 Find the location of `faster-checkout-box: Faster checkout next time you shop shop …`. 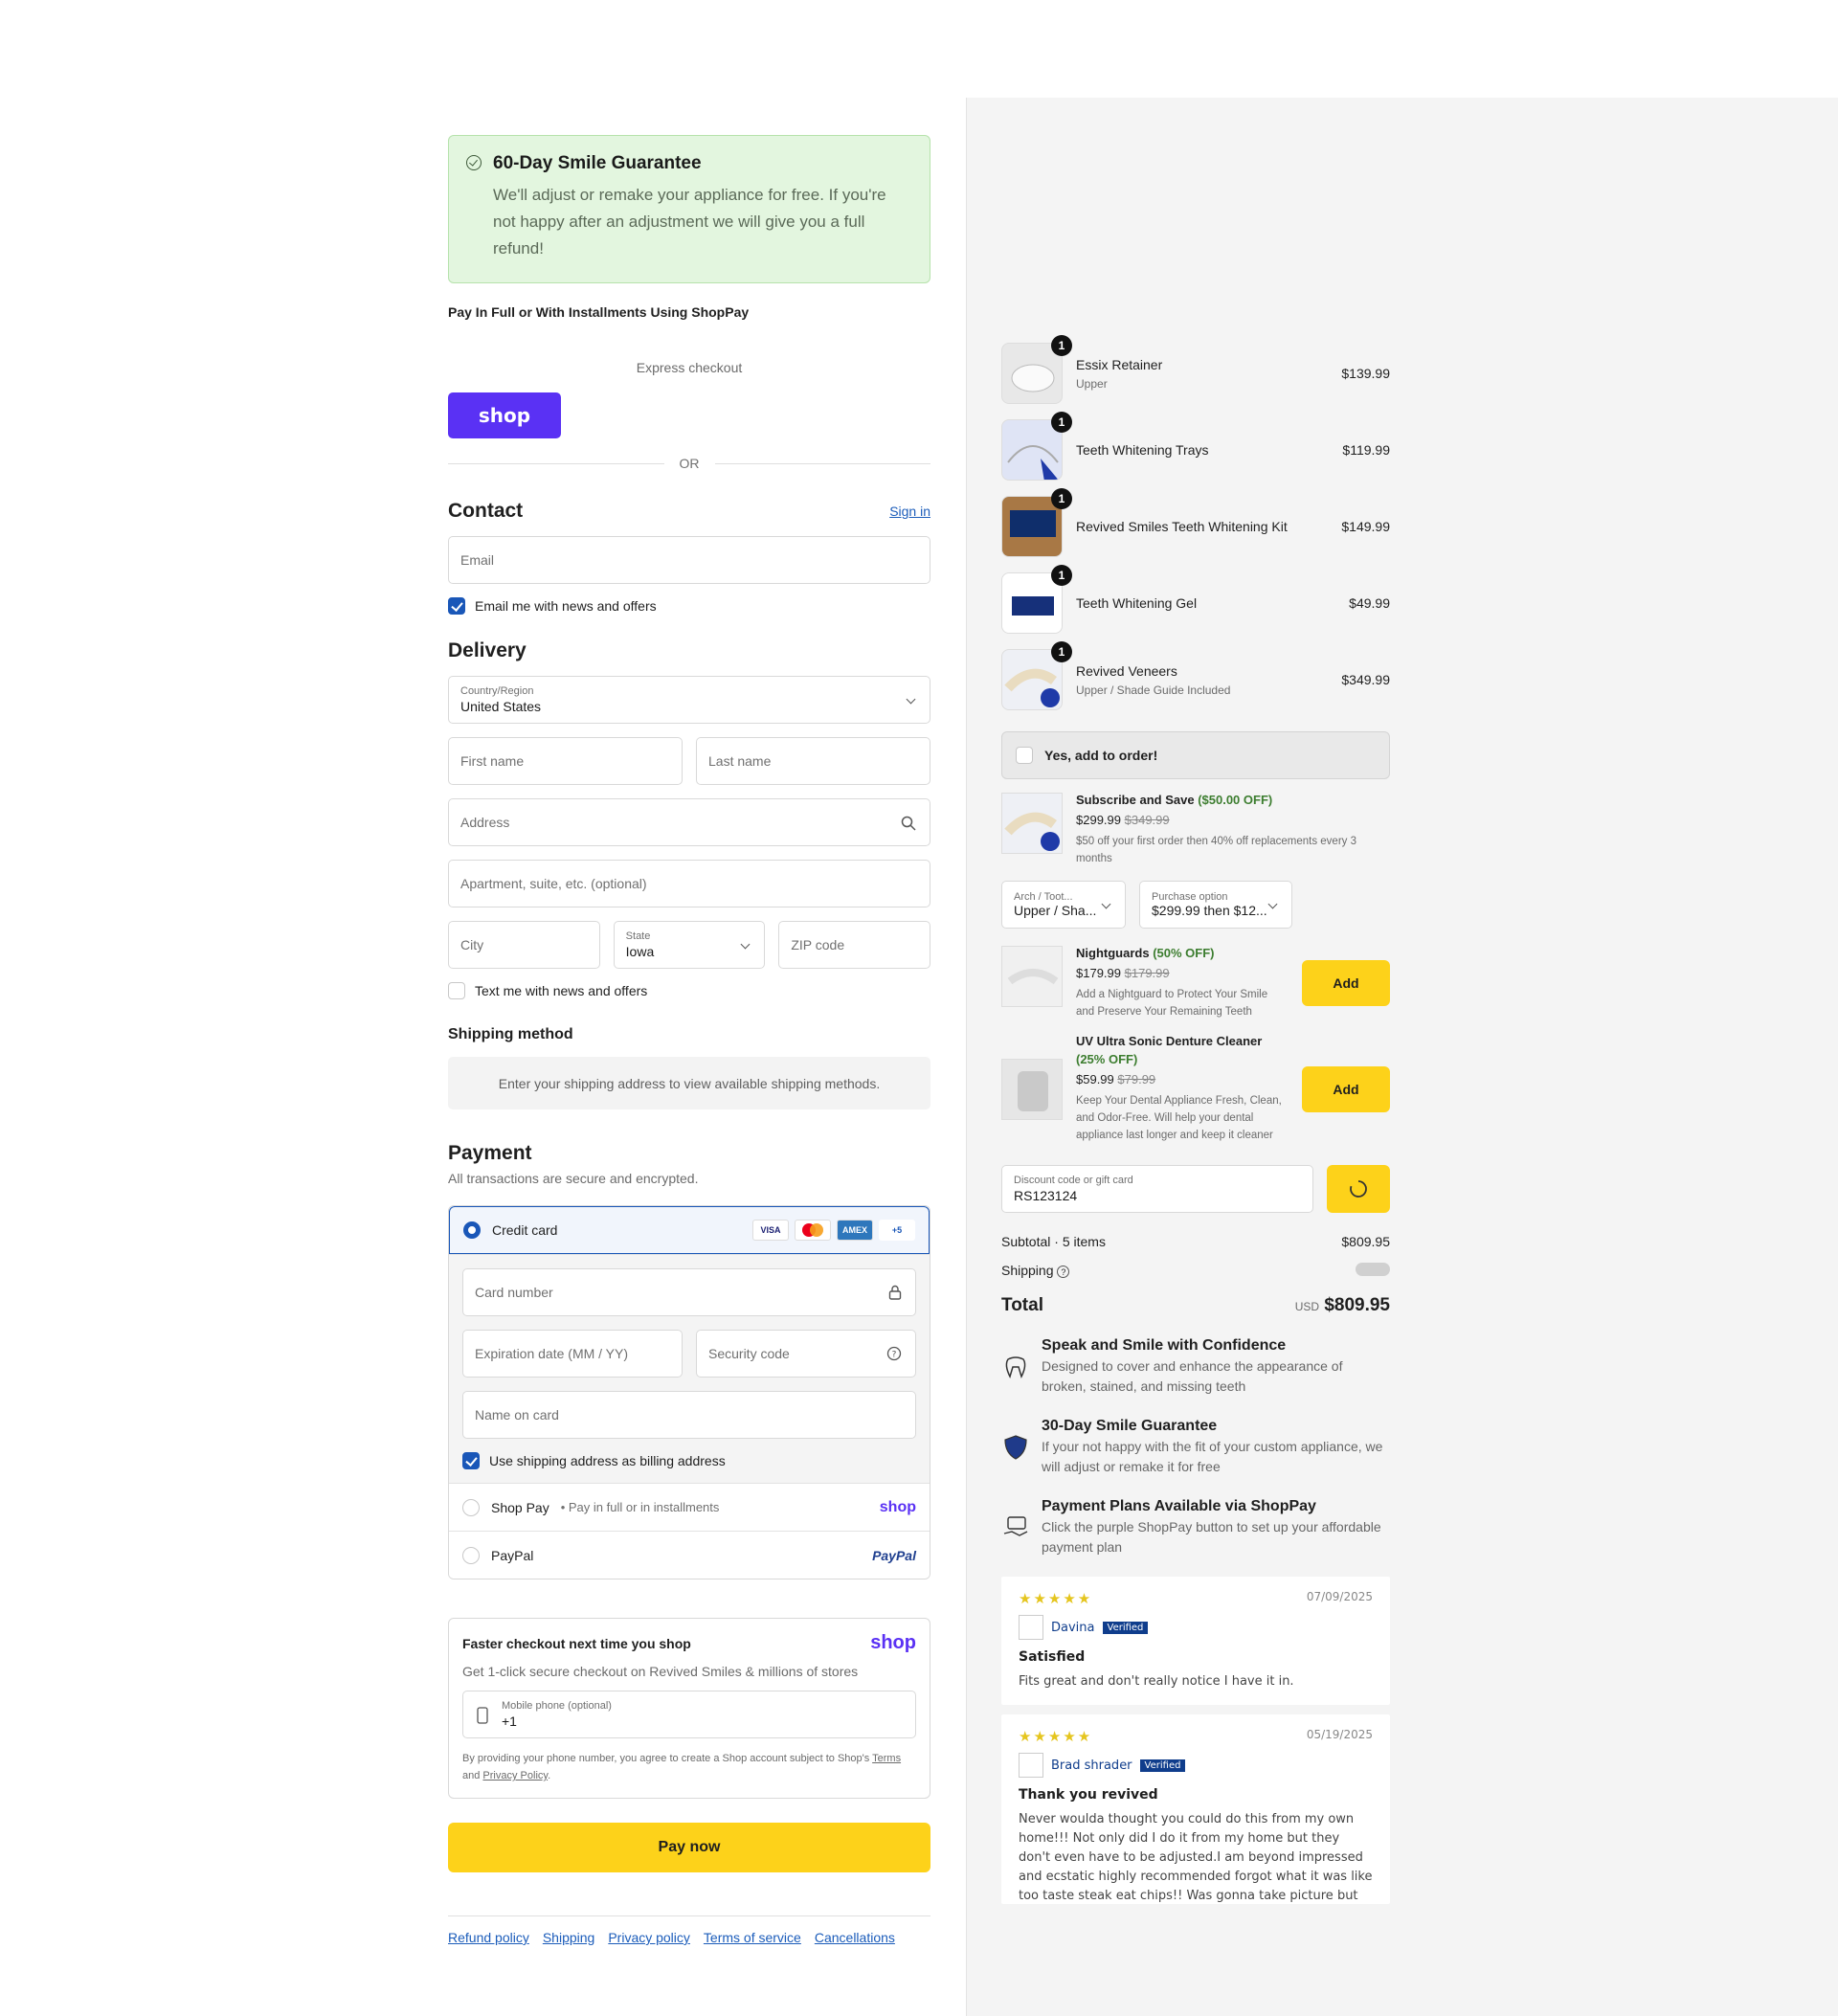

faster-checkout-box: Faster checkout next time you shop shop … is located at coordinates (689, 1709).